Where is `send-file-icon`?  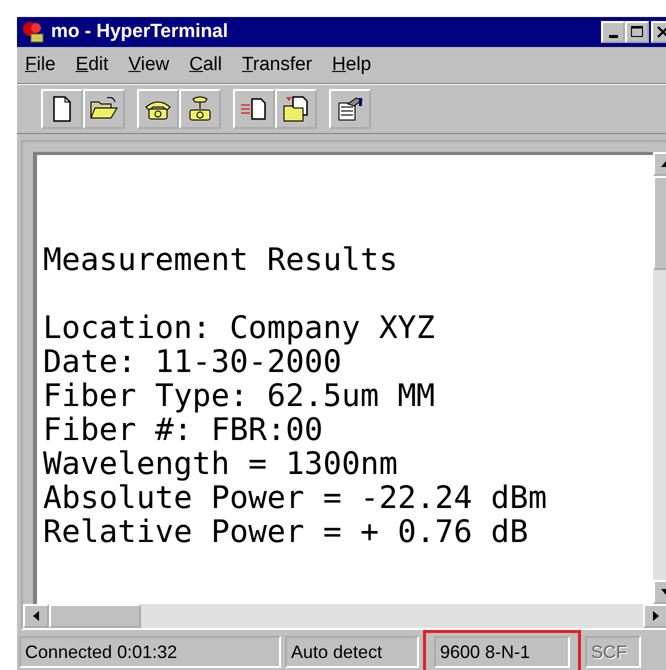 send-file-icon is located at coordinates (254, 109).